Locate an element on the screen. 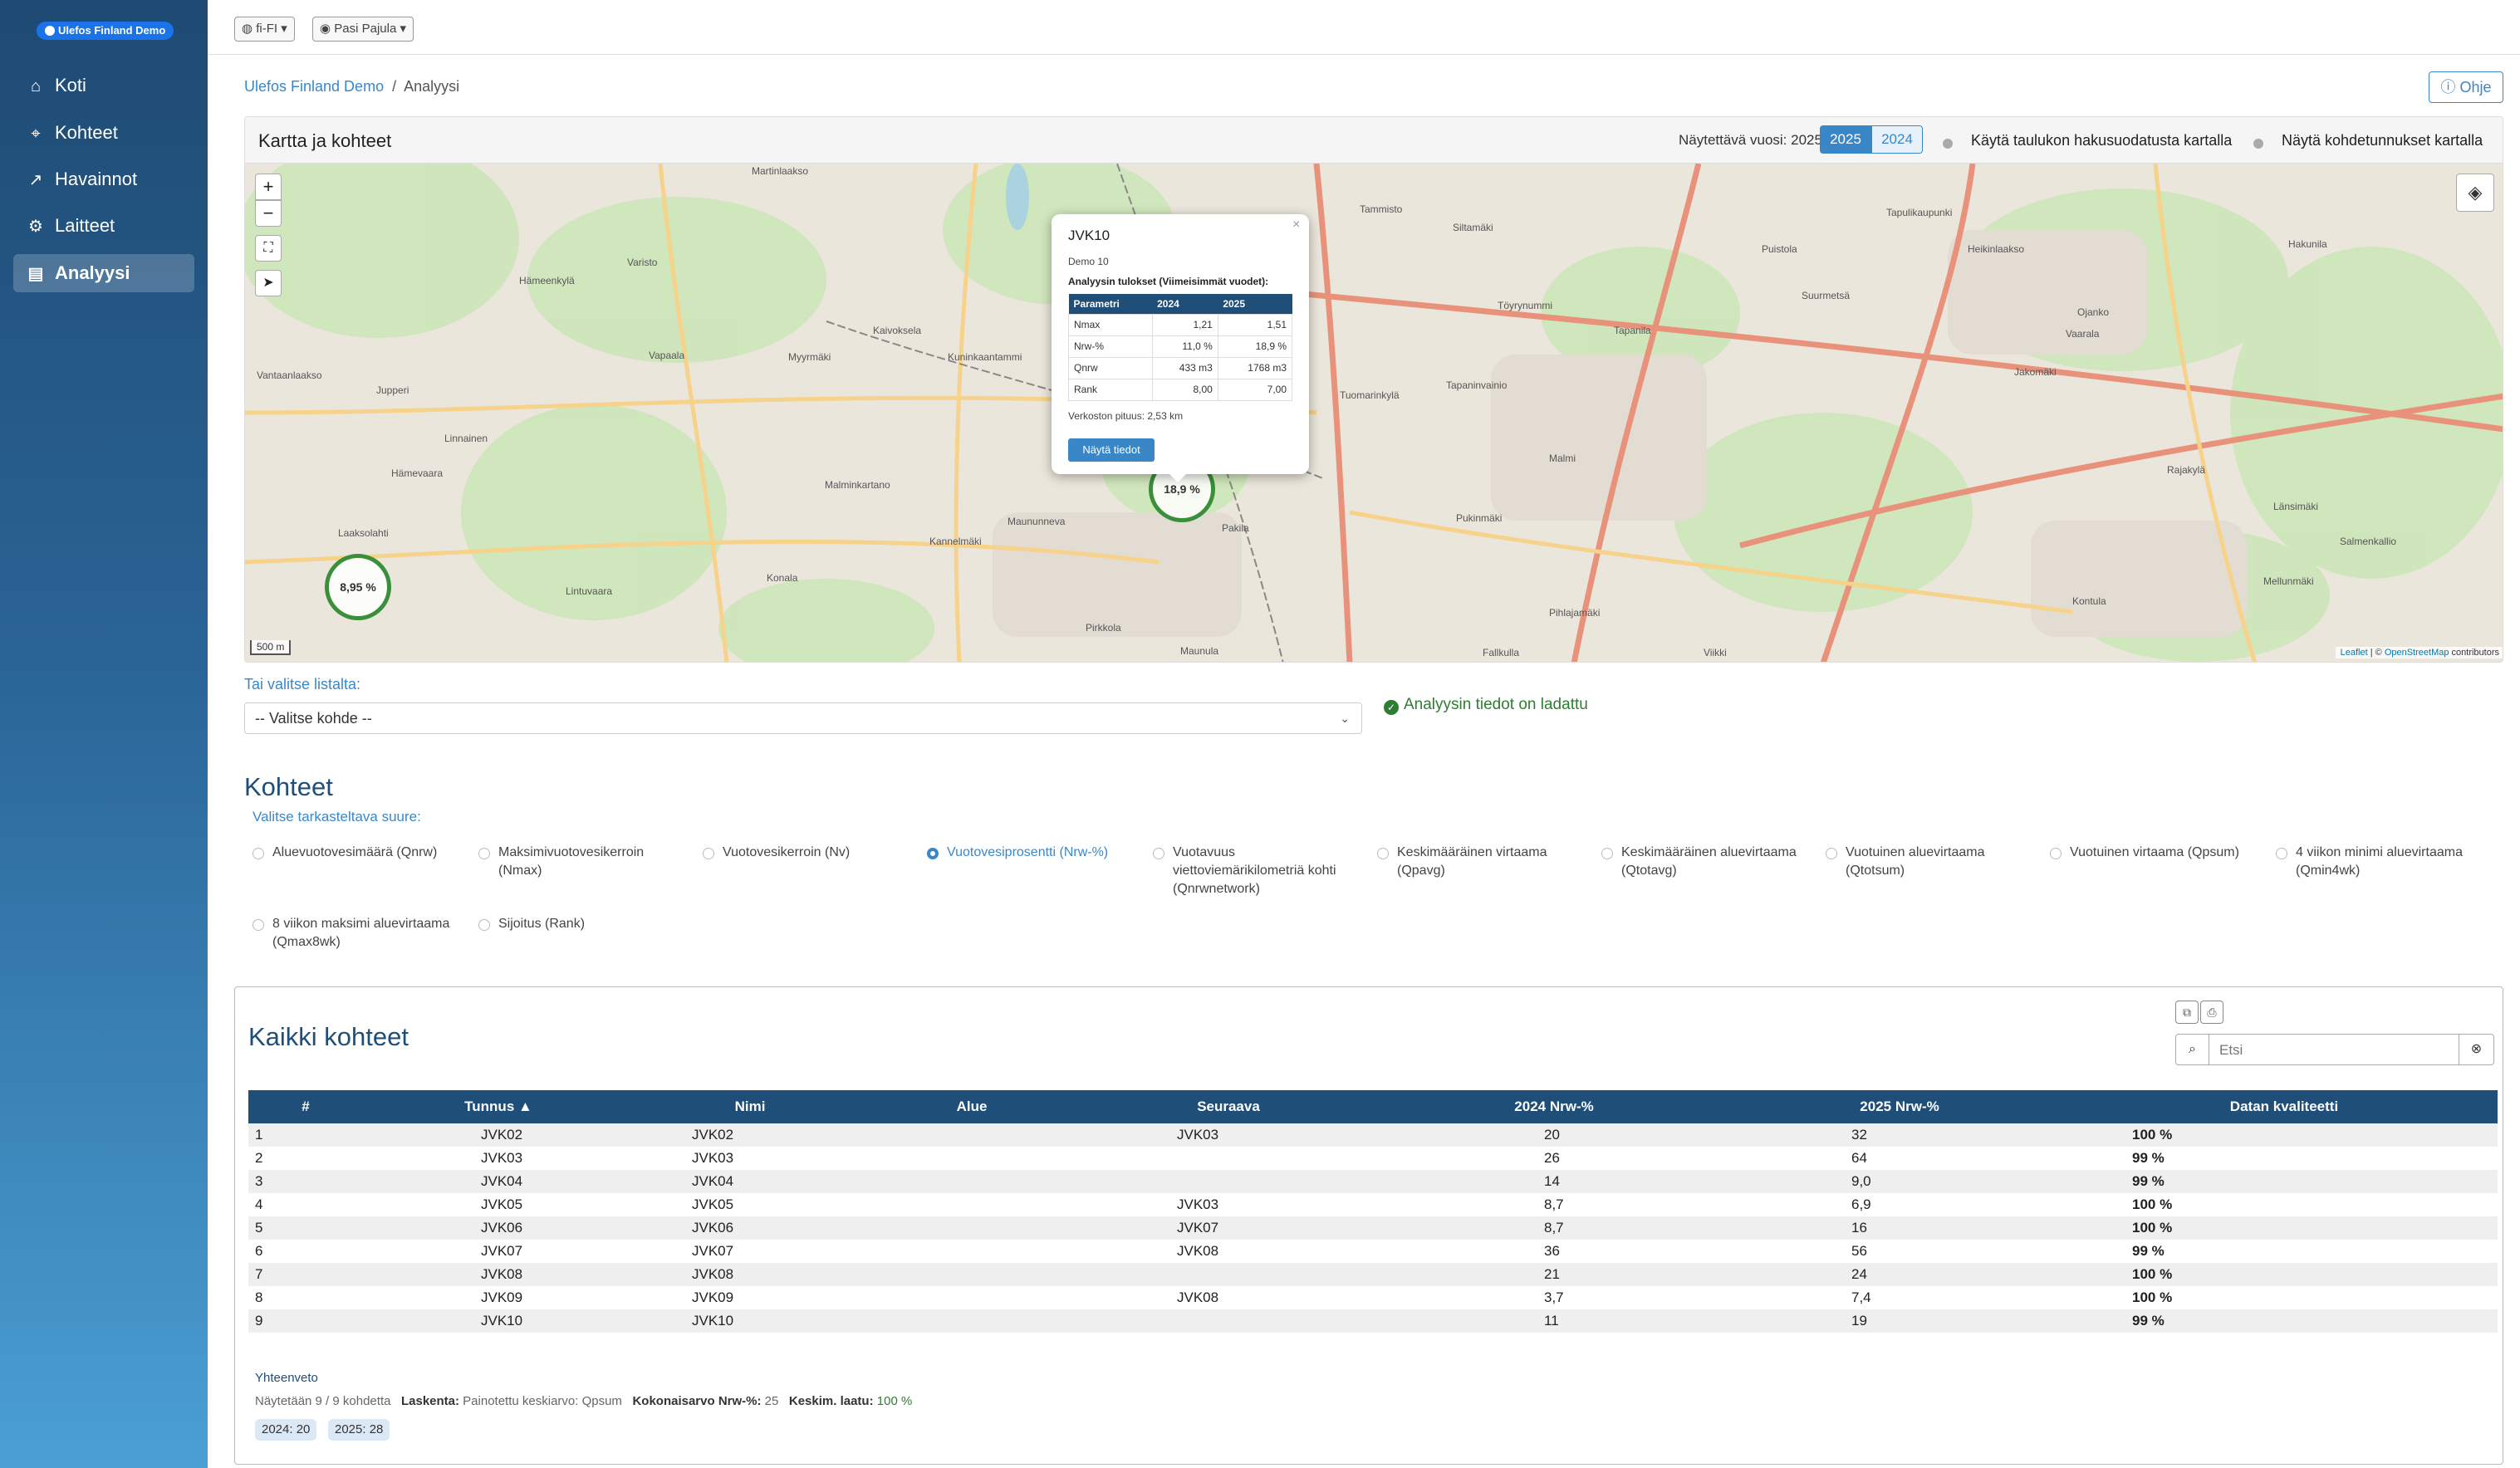 This screenshot has height=1468, width=2520. year-2025-button: 2025 is located at coordinates (1845, 139).